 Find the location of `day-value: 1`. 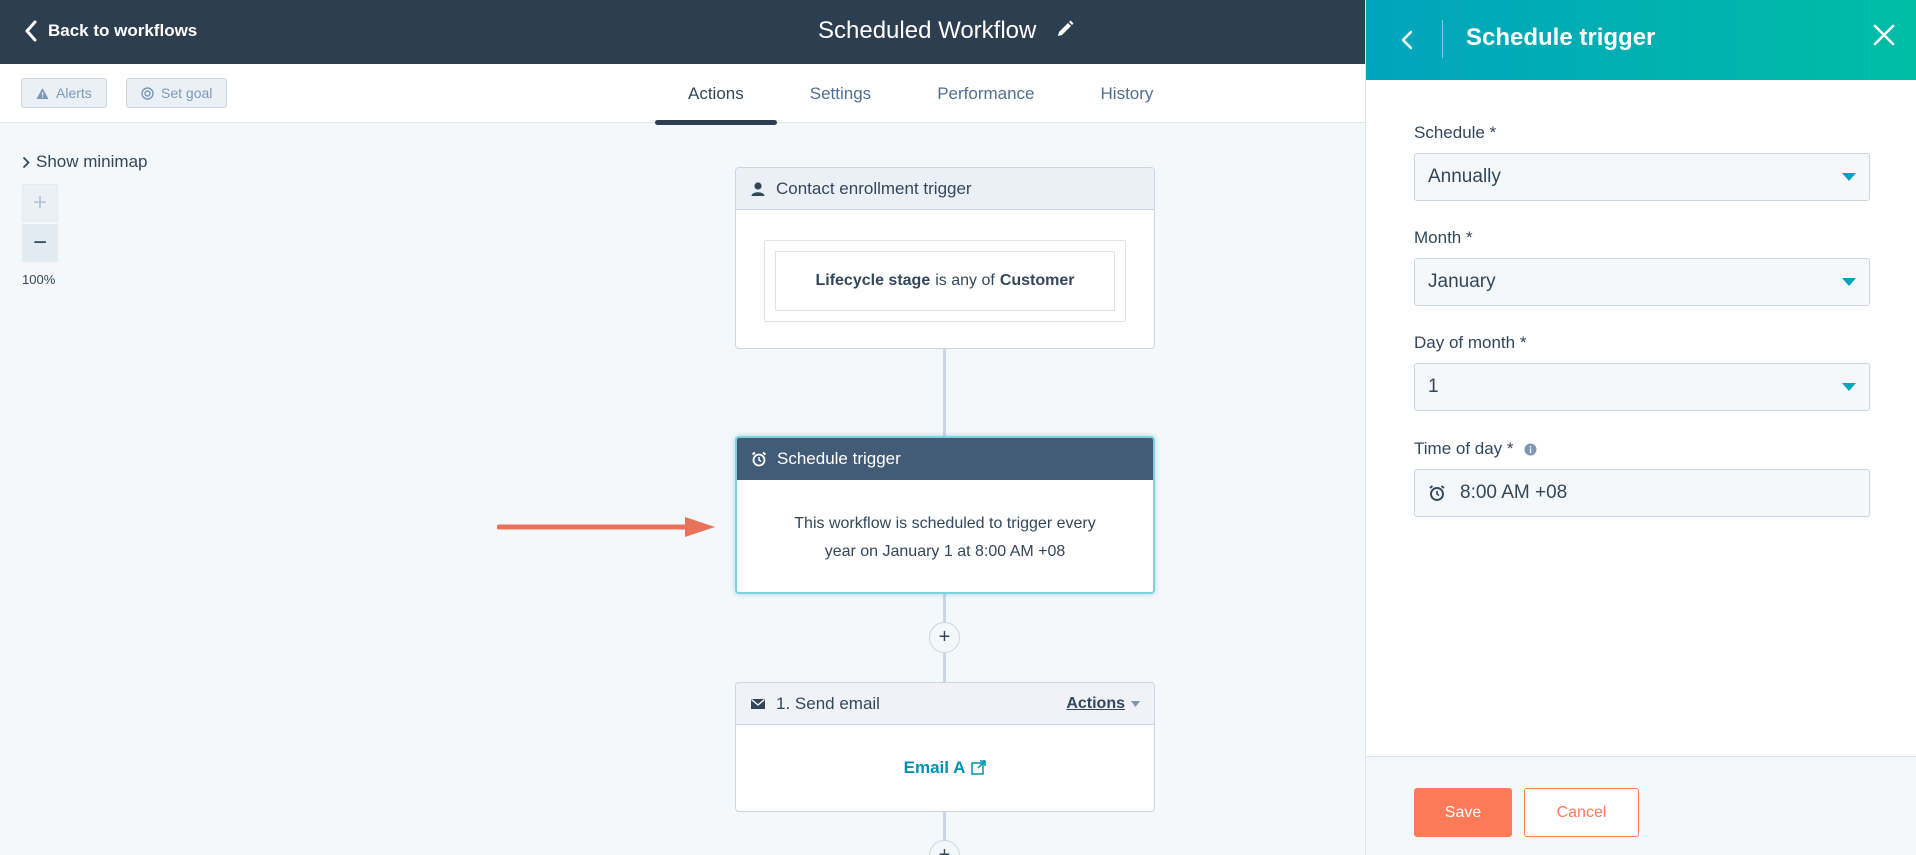

day-value: 1 is located at coordinates (1433, 386).